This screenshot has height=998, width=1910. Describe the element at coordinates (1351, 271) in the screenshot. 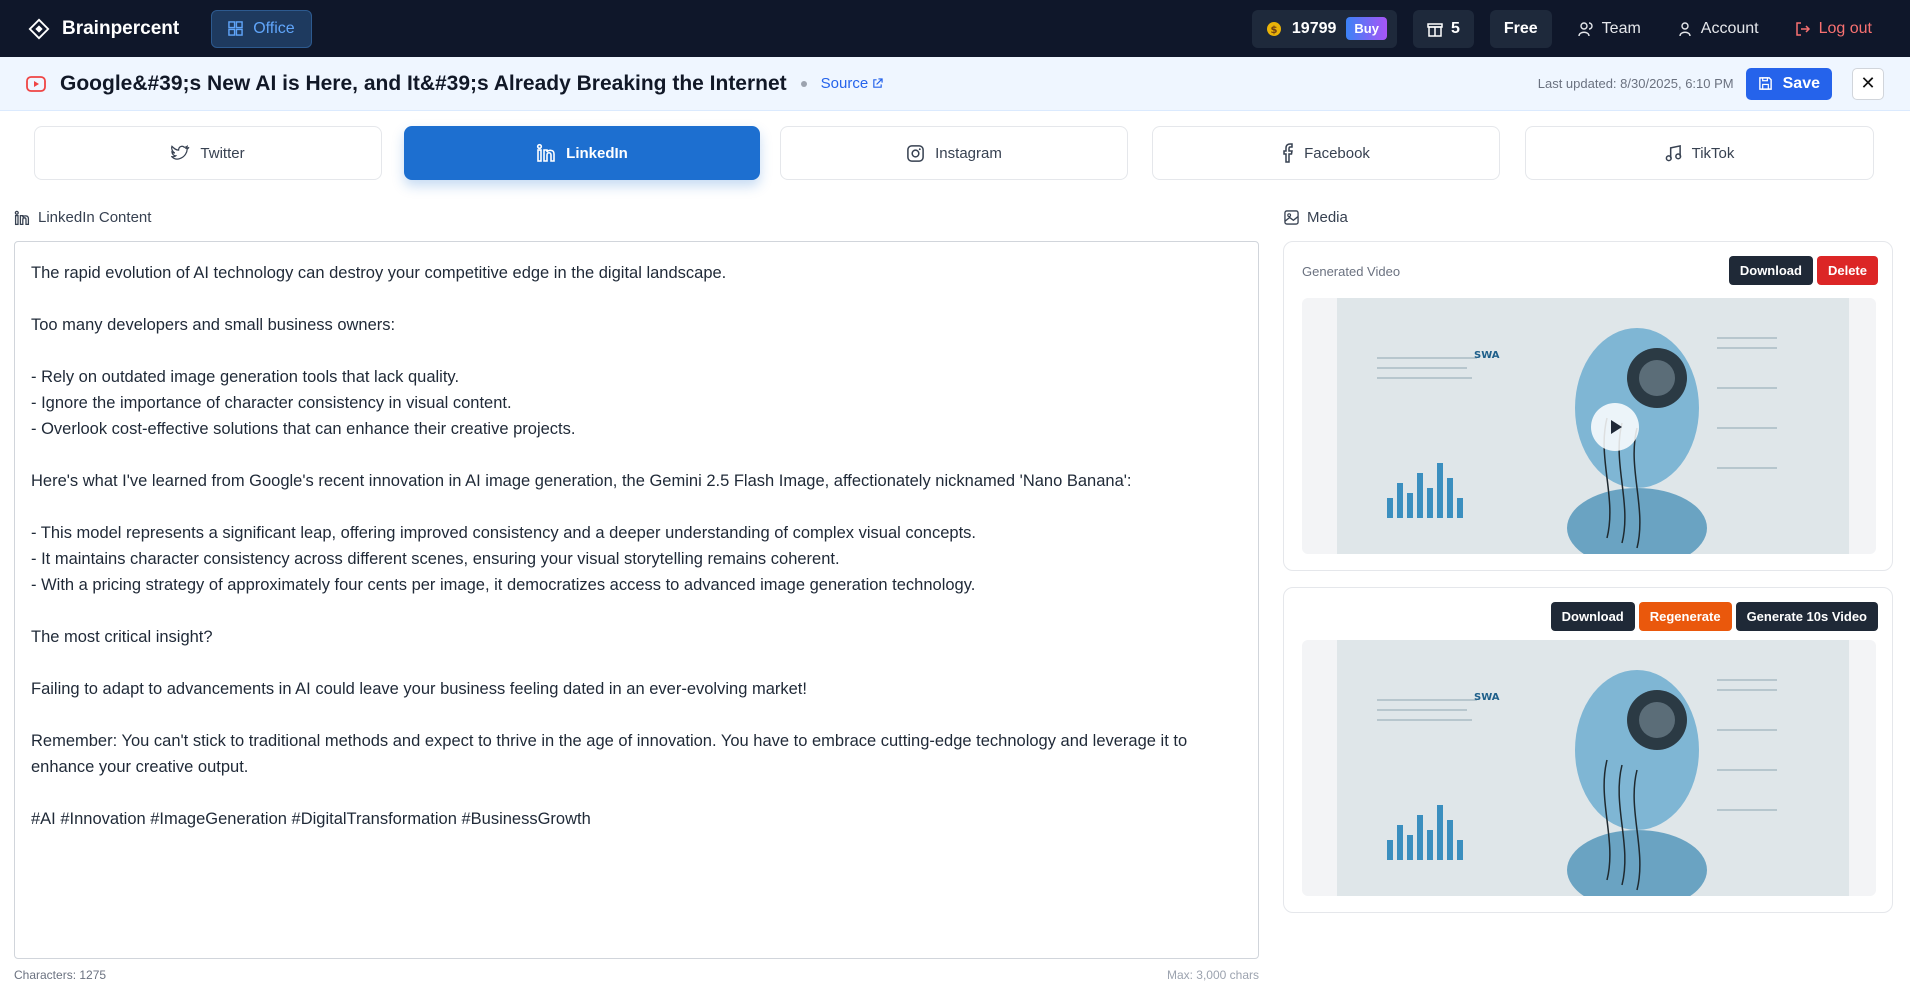

I see `video-label: Generated Video` at that location.